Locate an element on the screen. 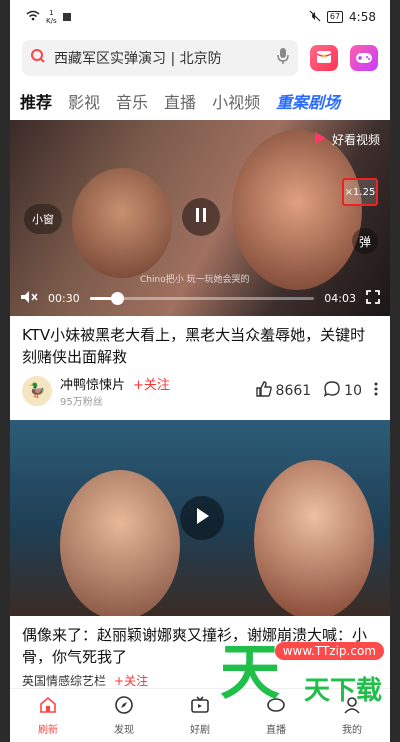  thumbnail-figure-left is located at coordinates (120, 543).